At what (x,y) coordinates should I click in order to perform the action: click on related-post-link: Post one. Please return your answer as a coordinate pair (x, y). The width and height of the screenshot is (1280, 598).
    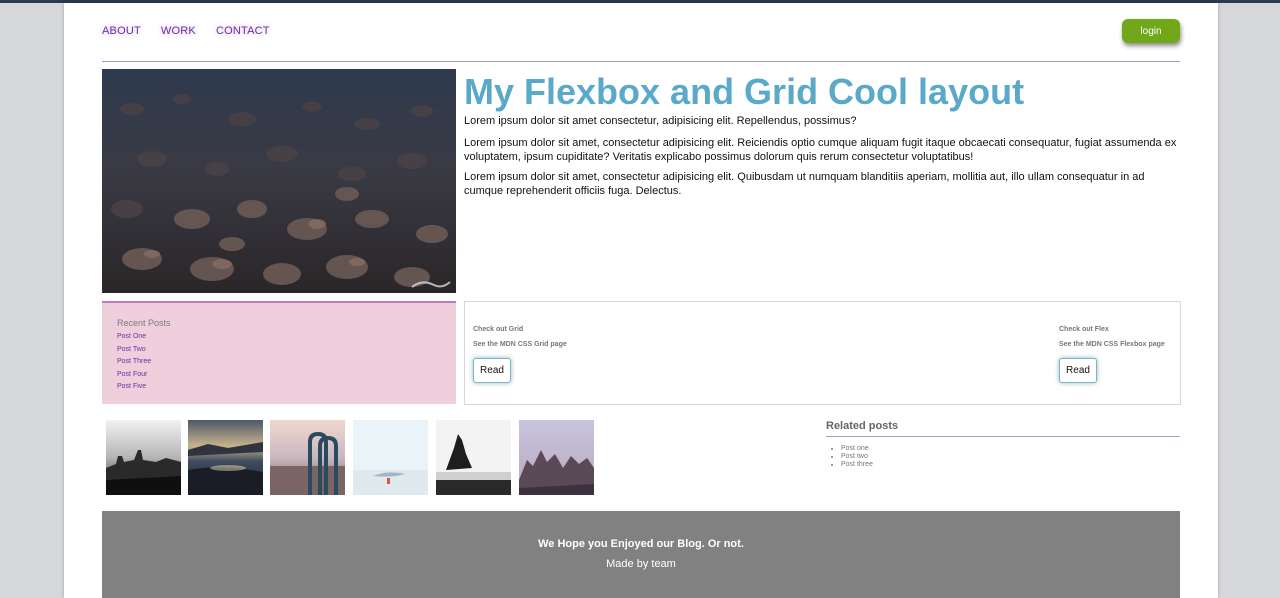
    Looking at the image, I should click on (1010, 449).